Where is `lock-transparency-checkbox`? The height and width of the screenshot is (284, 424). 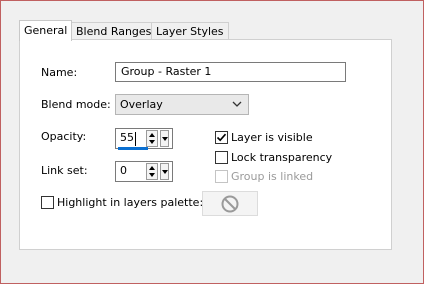 lock-transparency-checkbox is located at coordinates (221, 157).